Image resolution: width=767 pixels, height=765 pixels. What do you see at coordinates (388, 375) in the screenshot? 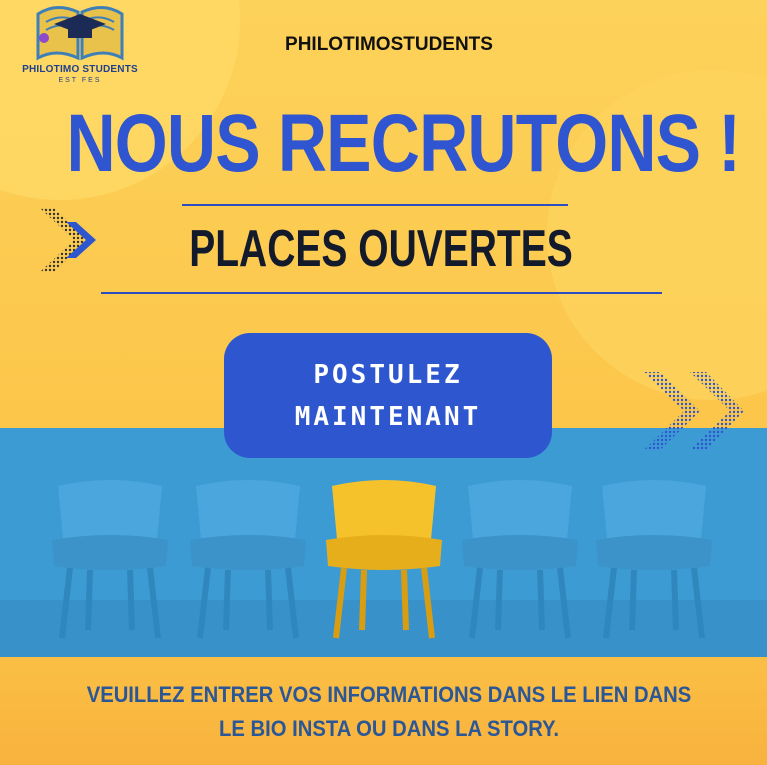
I see `cta-label-line1: POSTULEZ` at bounding box center [388, 375].